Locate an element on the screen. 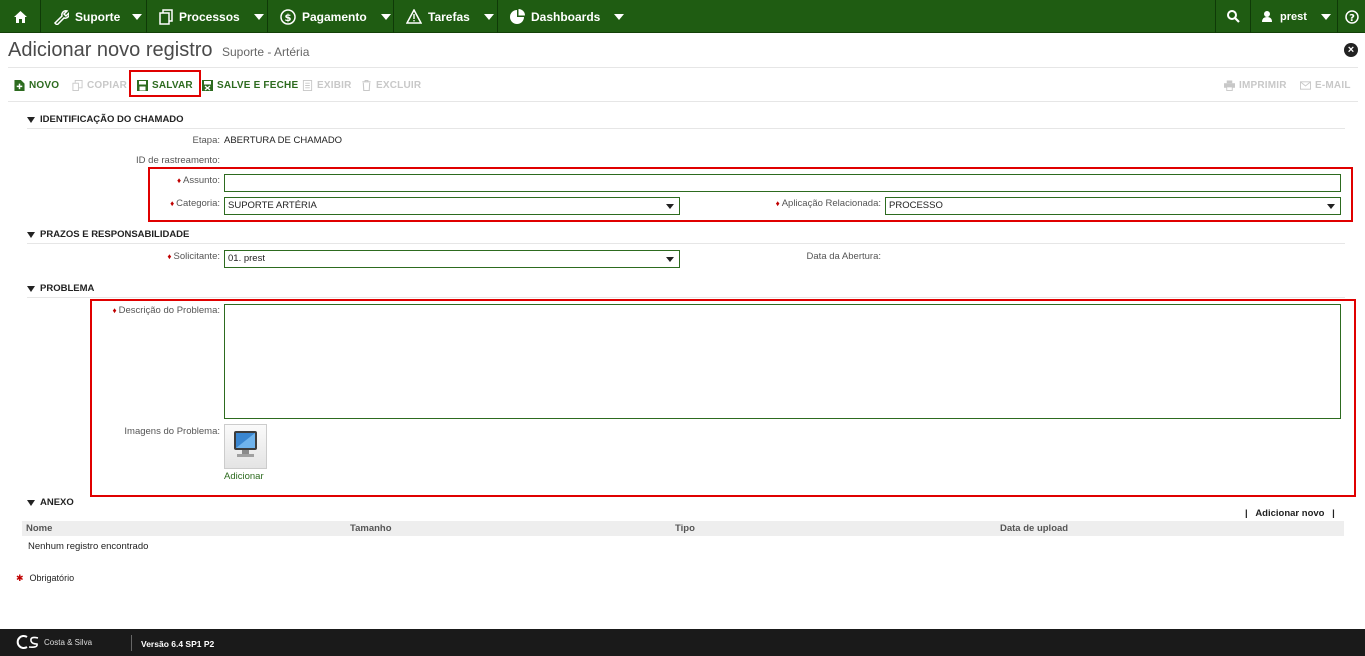  close-icon: × is located at coordinates (1351, 50).